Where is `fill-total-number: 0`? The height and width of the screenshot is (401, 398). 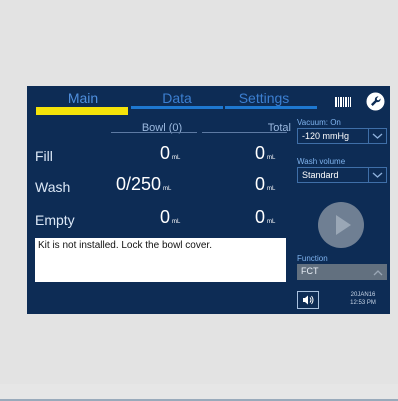
fill-total-number: 0 is located at coordinates (260, 153).